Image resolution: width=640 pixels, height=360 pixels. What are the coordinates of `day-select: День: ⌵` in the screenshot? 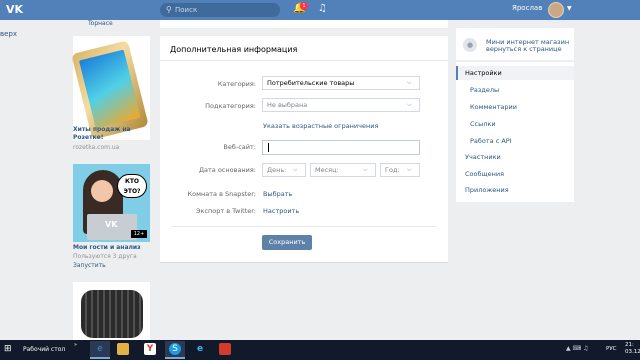 It's located at (284, 170).